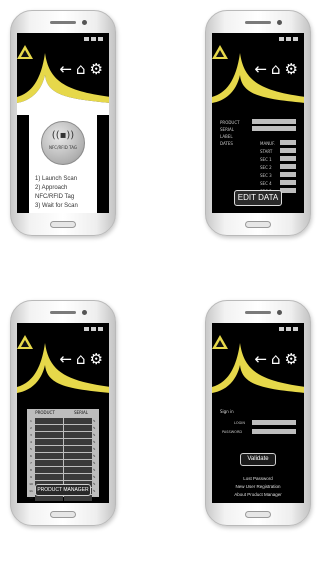  Describe the element at coordinates (258, 198) in the screenshot. I see `edit-data-button: EDIT DATA` at that location.